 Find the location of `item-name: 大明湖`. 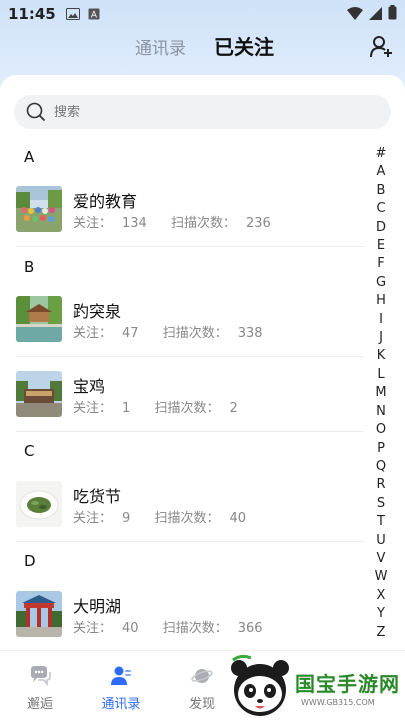

item-name: 大明湖 is located at coordinates (97, 606).